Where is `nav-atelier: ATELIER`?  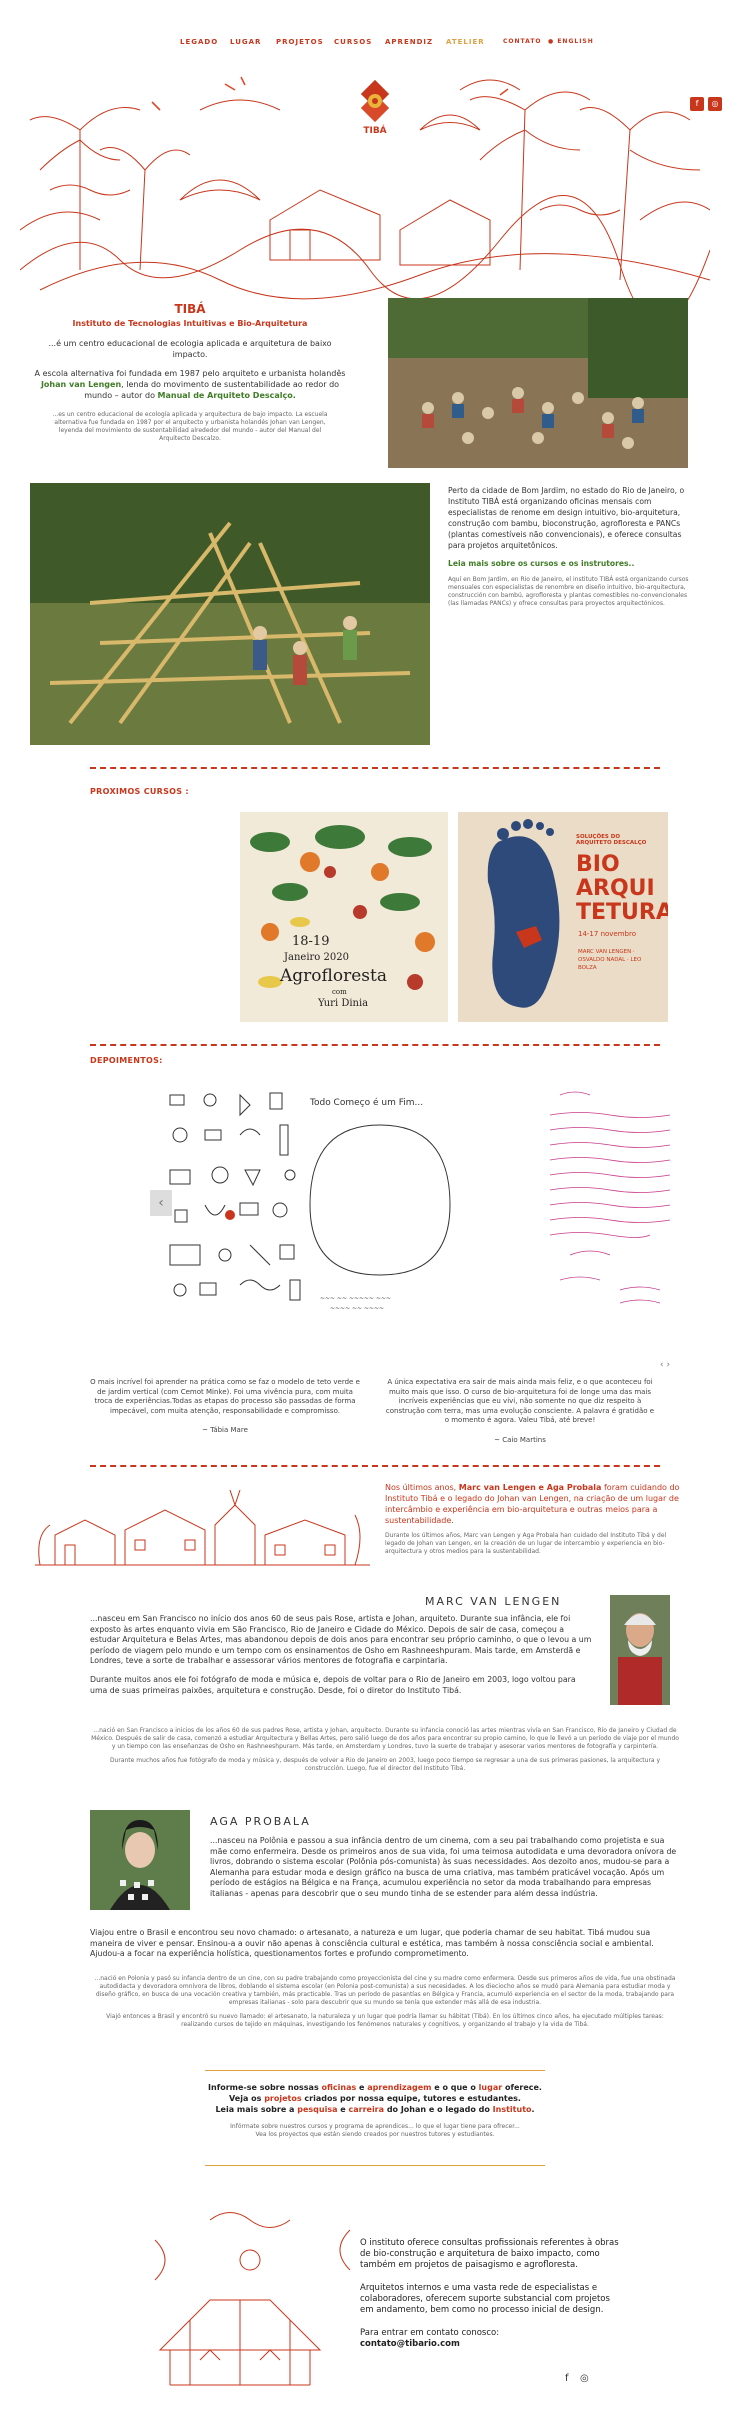
nav-atelier: ATELIER is located at coordinates (465, 42).